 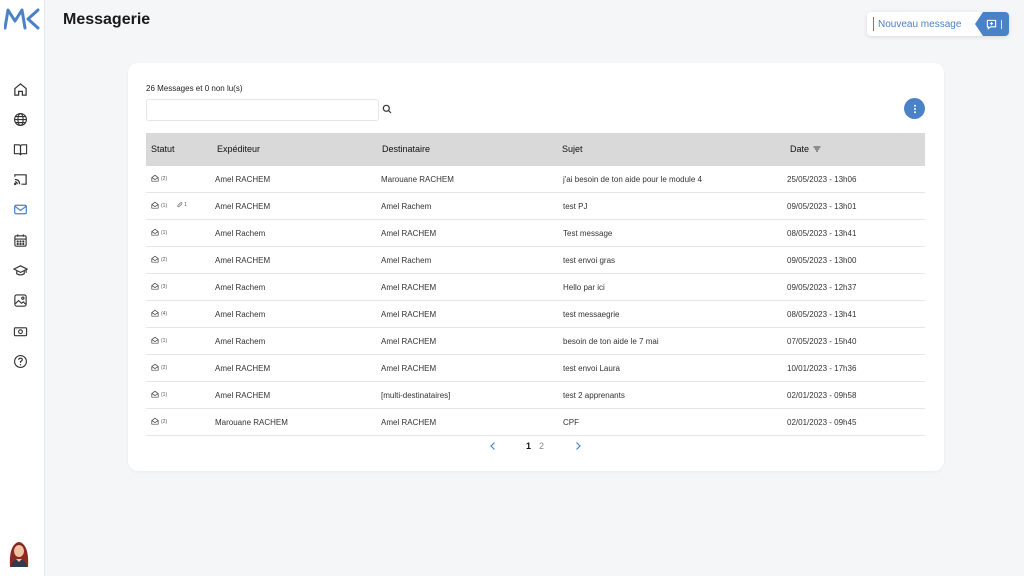 I want to click on cell-subject: j'ai besoin de ton aide pour le module 4, so click(x=632, y=179).